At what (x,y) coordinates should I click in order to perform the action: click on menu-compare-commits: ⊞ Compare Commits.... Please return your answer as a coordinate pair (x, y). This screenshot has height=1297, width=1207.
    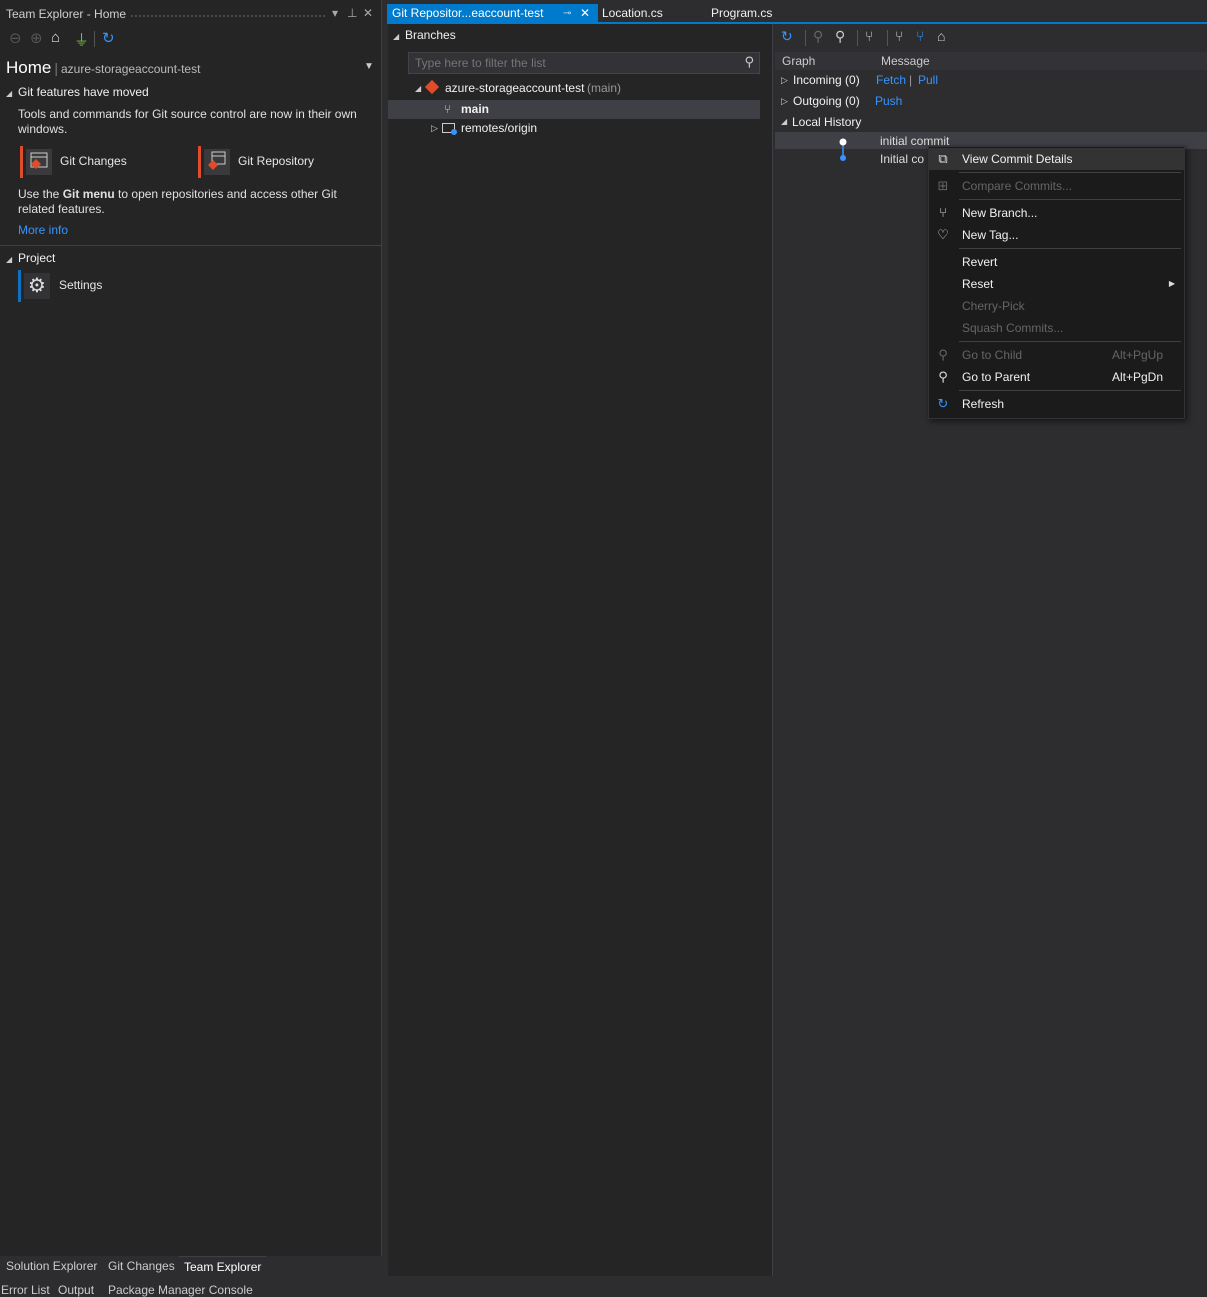
    Looking at the image, I should click on (1056, 186).